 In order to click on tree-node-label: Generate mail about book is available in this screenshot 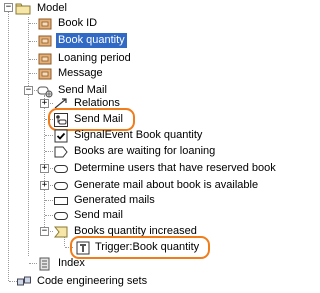, I will do `click(166, 185)`.